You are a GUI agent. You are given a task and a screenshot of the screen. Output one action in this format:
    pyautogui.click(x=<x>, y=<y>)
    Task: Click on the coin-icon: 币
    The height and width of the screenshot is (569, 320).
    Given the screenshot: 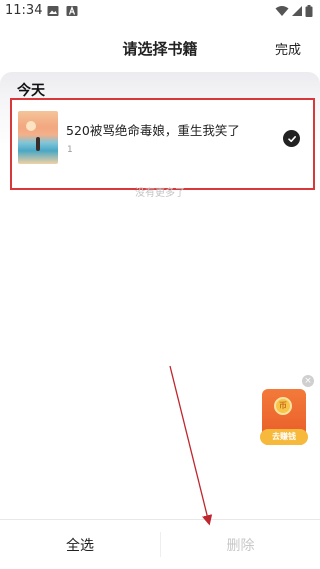 What is the action you would take?
    pyautogui.click(x=283, y=406)
    